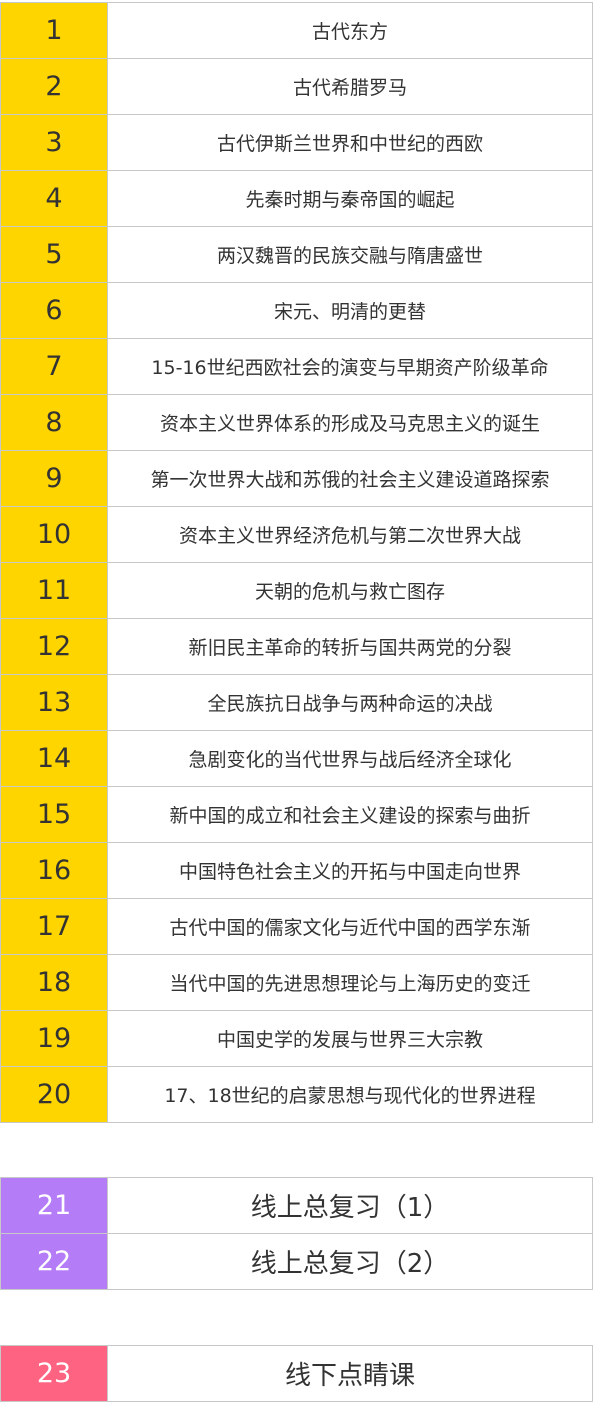 Image resolution: width=593 pixels, height=1402 pixels. I want to click on lesson-title: 中国史学的发展与世界三大宗教, so click(350, 1039).